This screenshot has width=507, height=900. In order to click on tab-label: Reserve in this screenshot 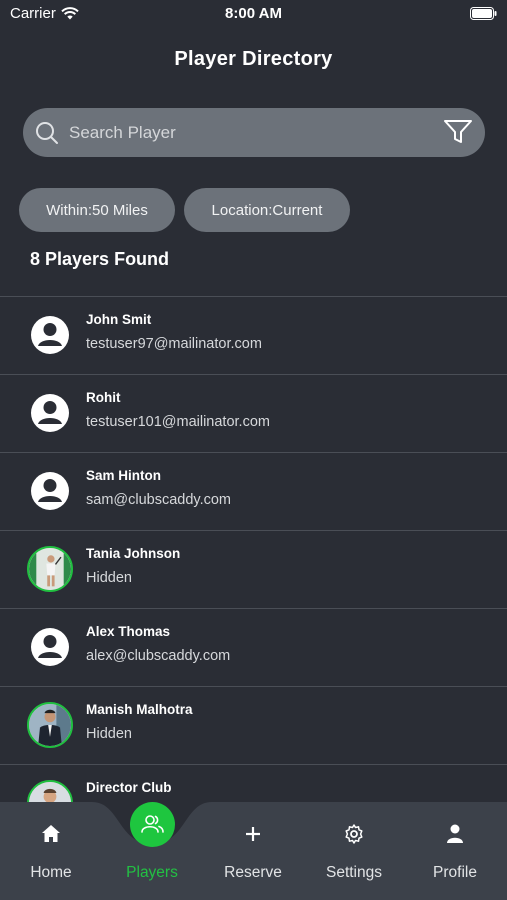, I will do `click(253, 872)`.